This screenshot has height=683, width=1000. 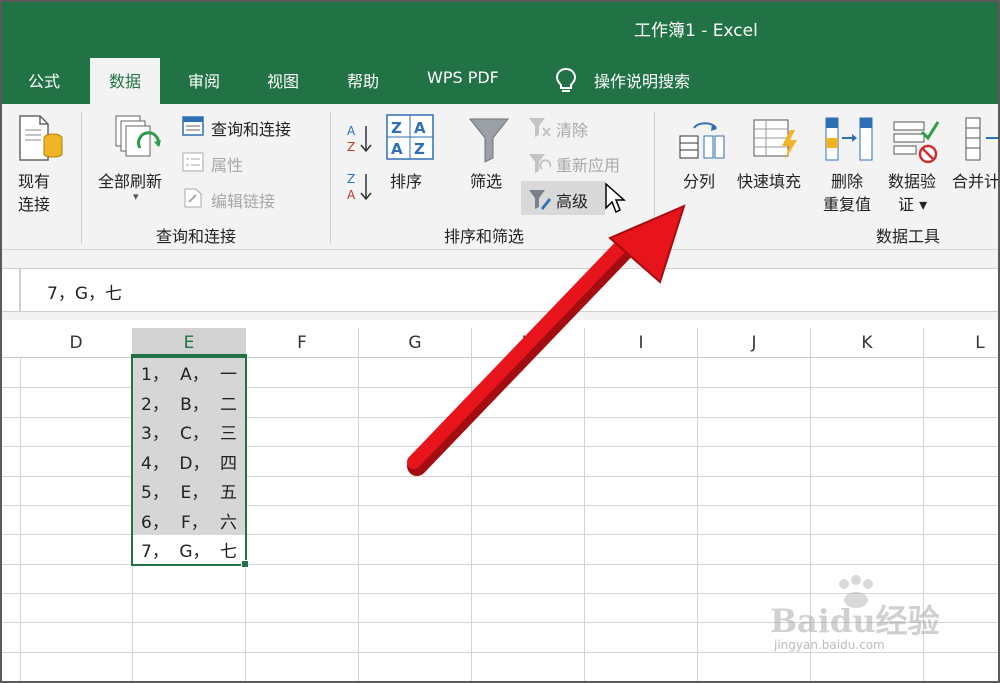 I want to click on gridline, so click(x=501, y=681).